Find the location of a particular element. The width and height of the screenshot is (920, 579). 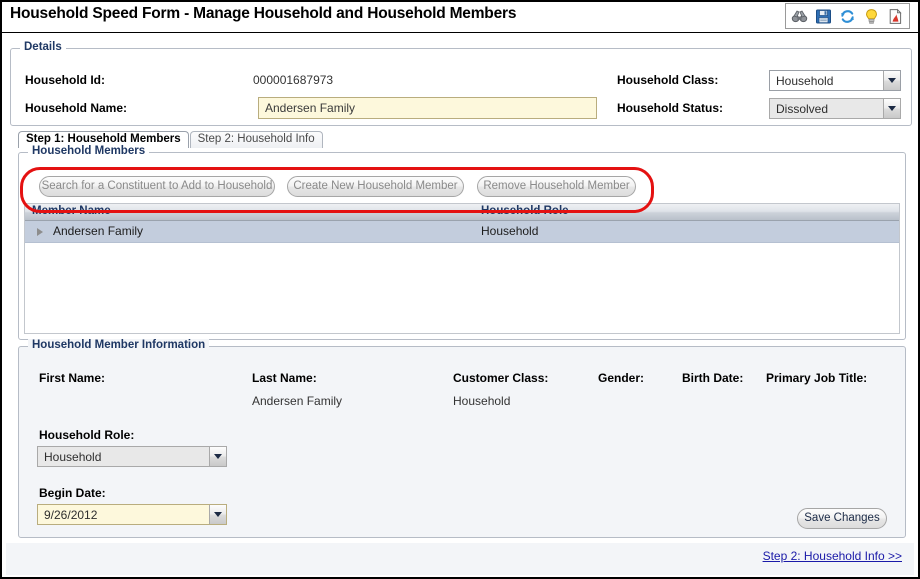

household-class-select: Household is located at coordinates (835, 80).